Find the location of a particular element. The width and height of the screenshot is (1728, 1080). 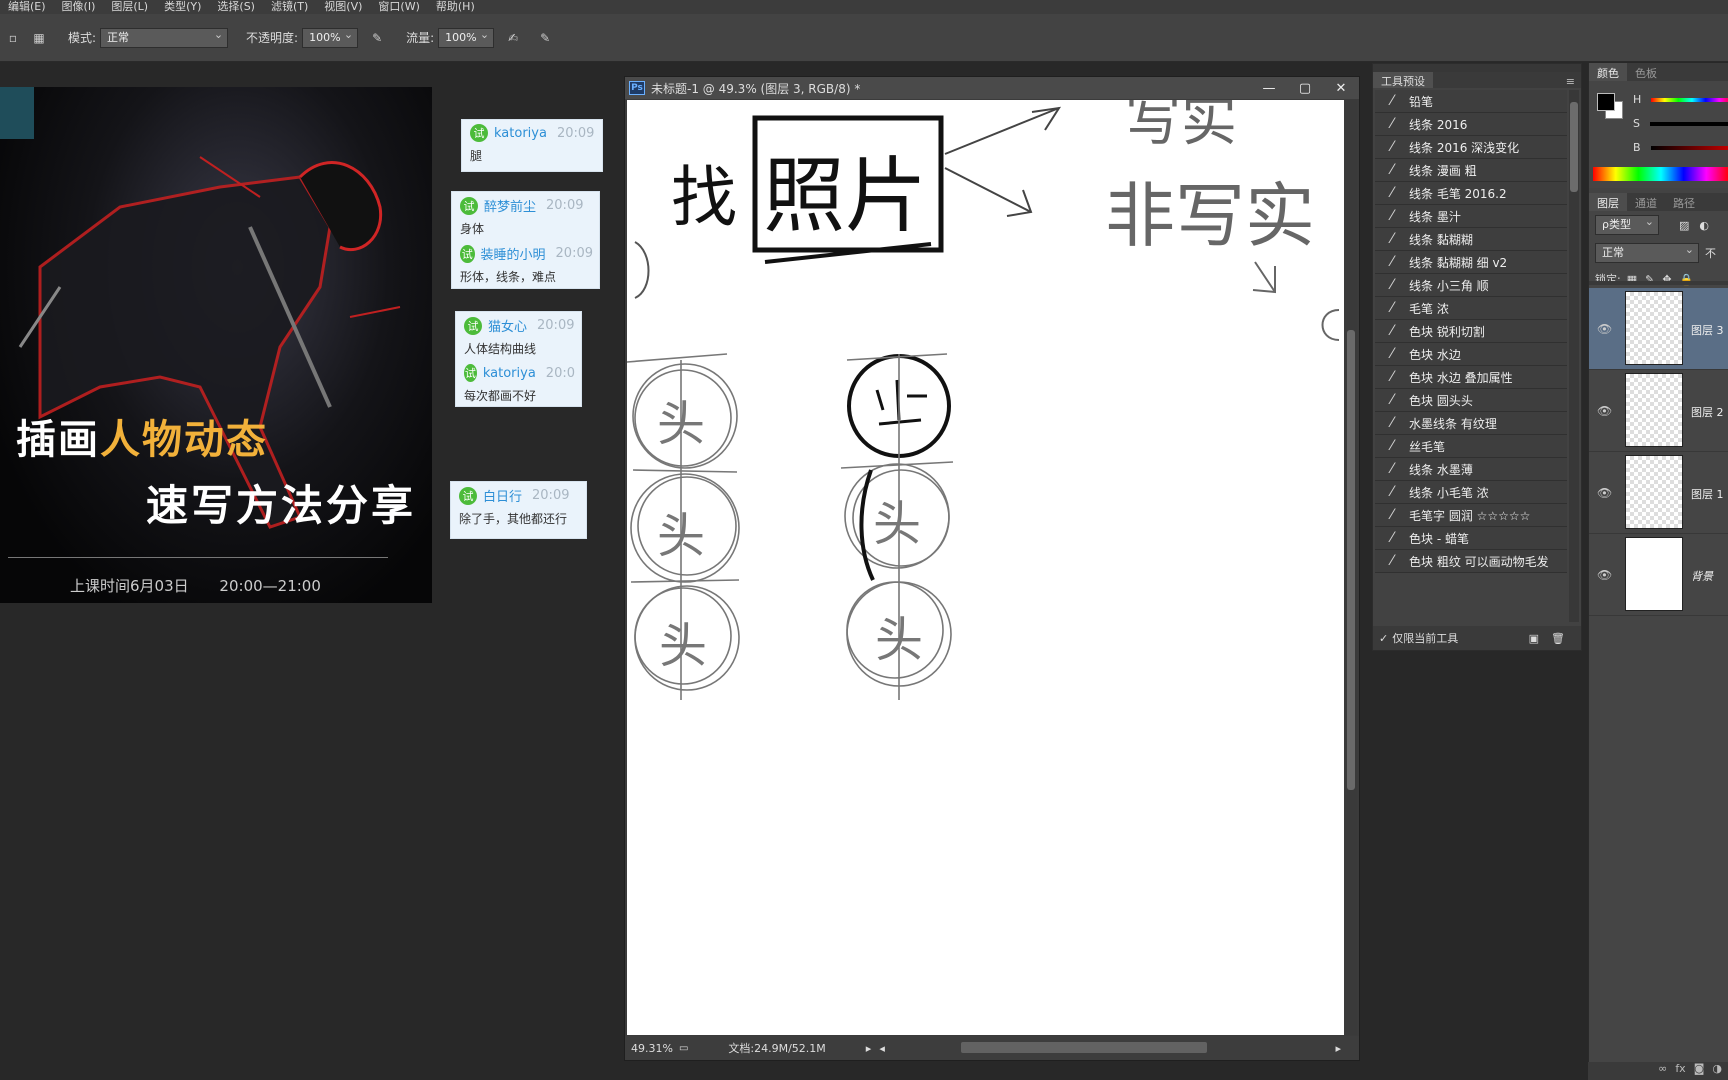

flow-input: 100% is located at coordinates (466, 37).